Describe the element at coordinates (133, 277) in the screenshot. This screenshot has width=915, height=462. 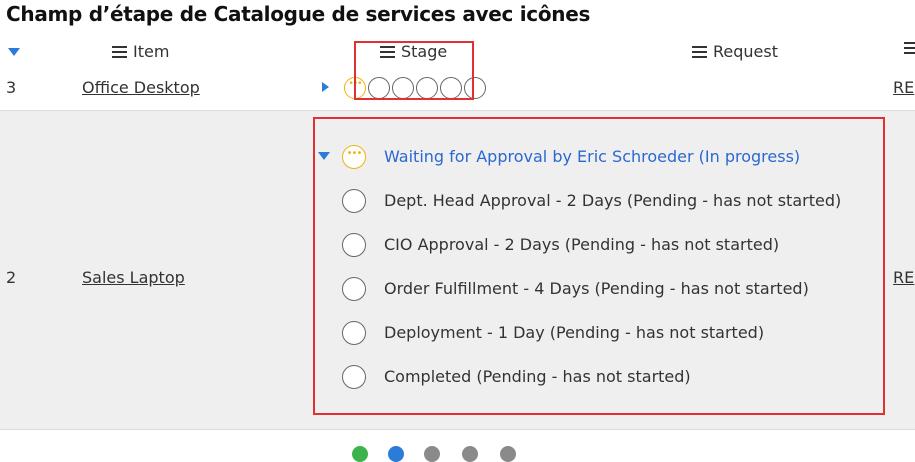
I see `item-link: Sales Laptop` at that location.